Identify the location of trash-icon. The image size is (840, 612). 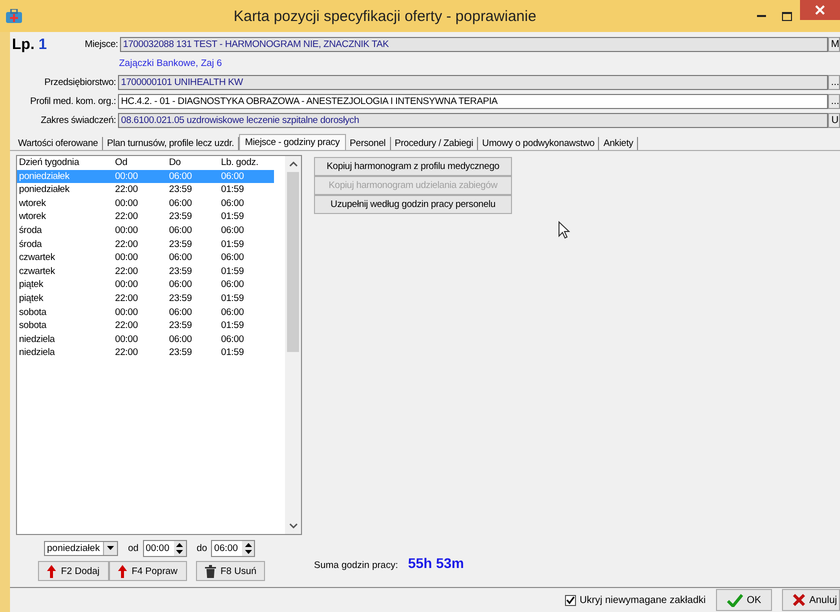
(210, 571).